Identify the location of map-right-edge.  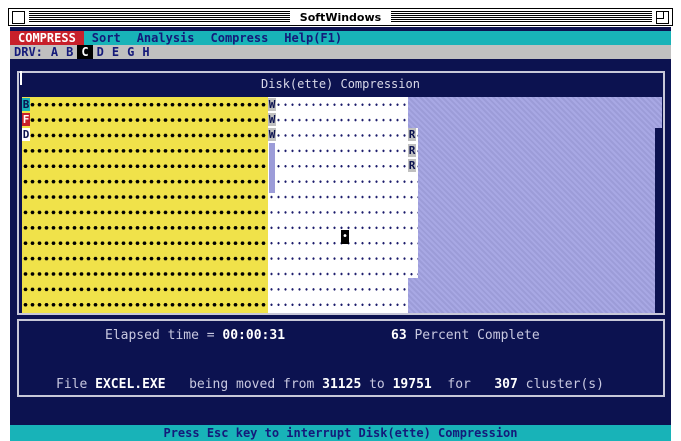
(658, 220).